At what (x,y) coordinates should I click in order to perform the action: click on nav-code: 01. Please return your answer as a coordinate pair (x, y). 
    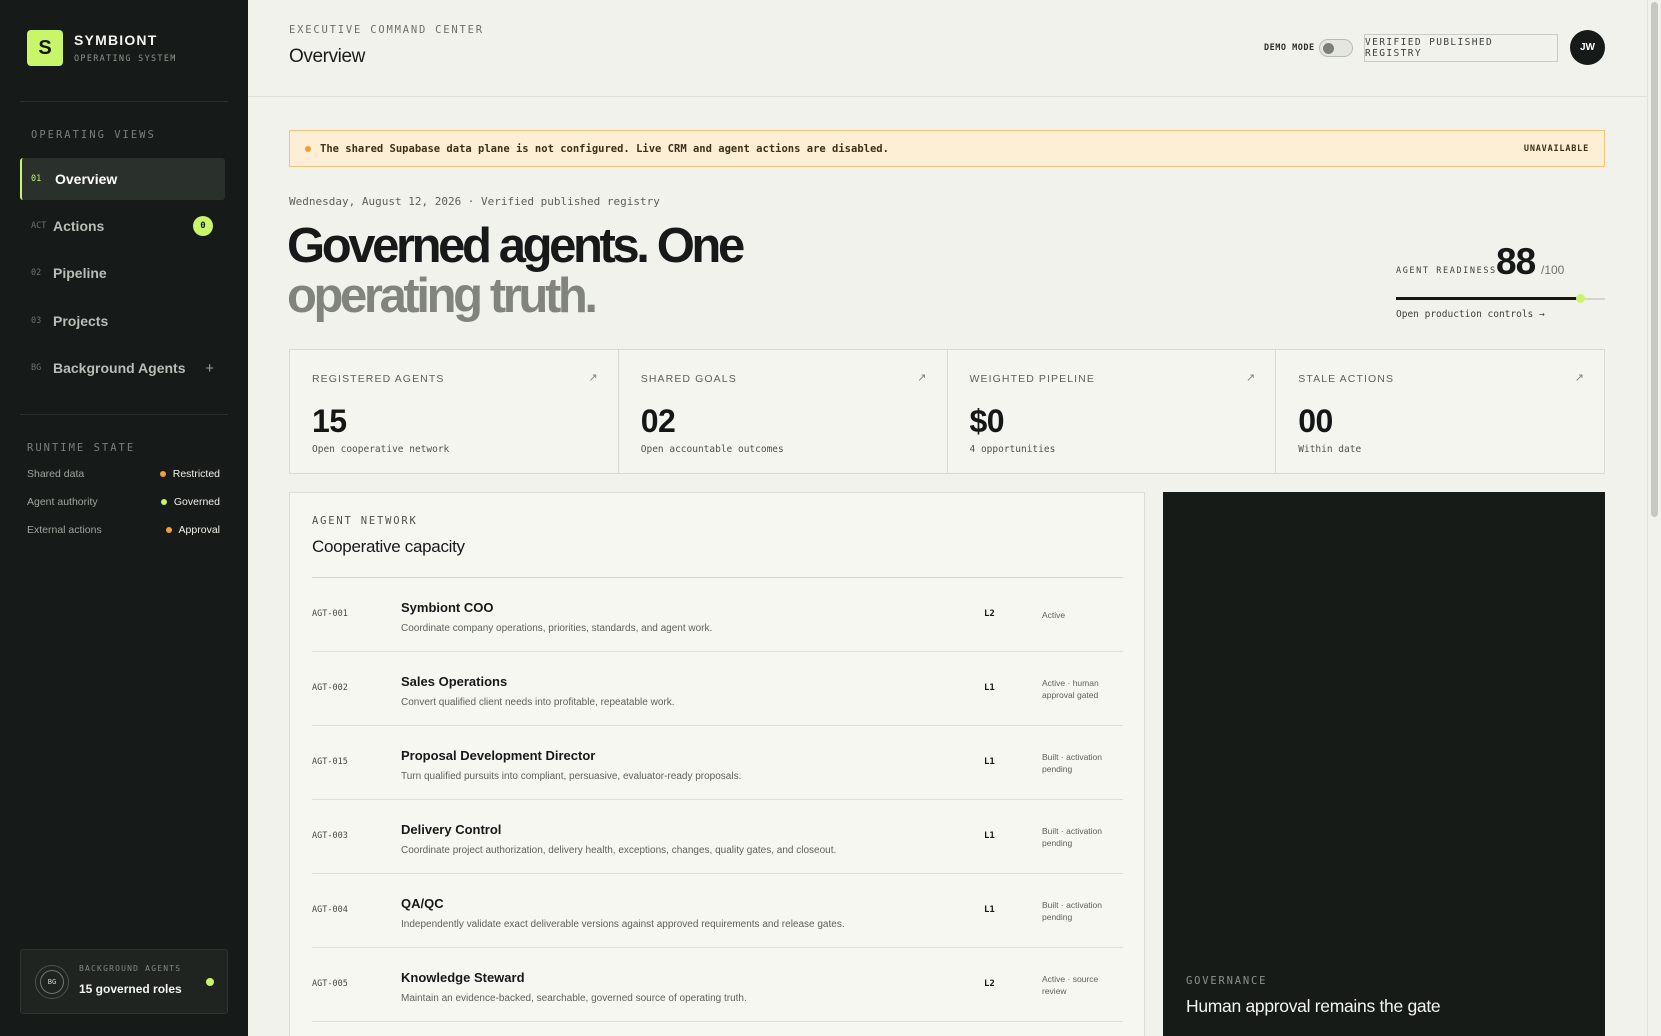
    Looking at the image, I should click on (36, 179).